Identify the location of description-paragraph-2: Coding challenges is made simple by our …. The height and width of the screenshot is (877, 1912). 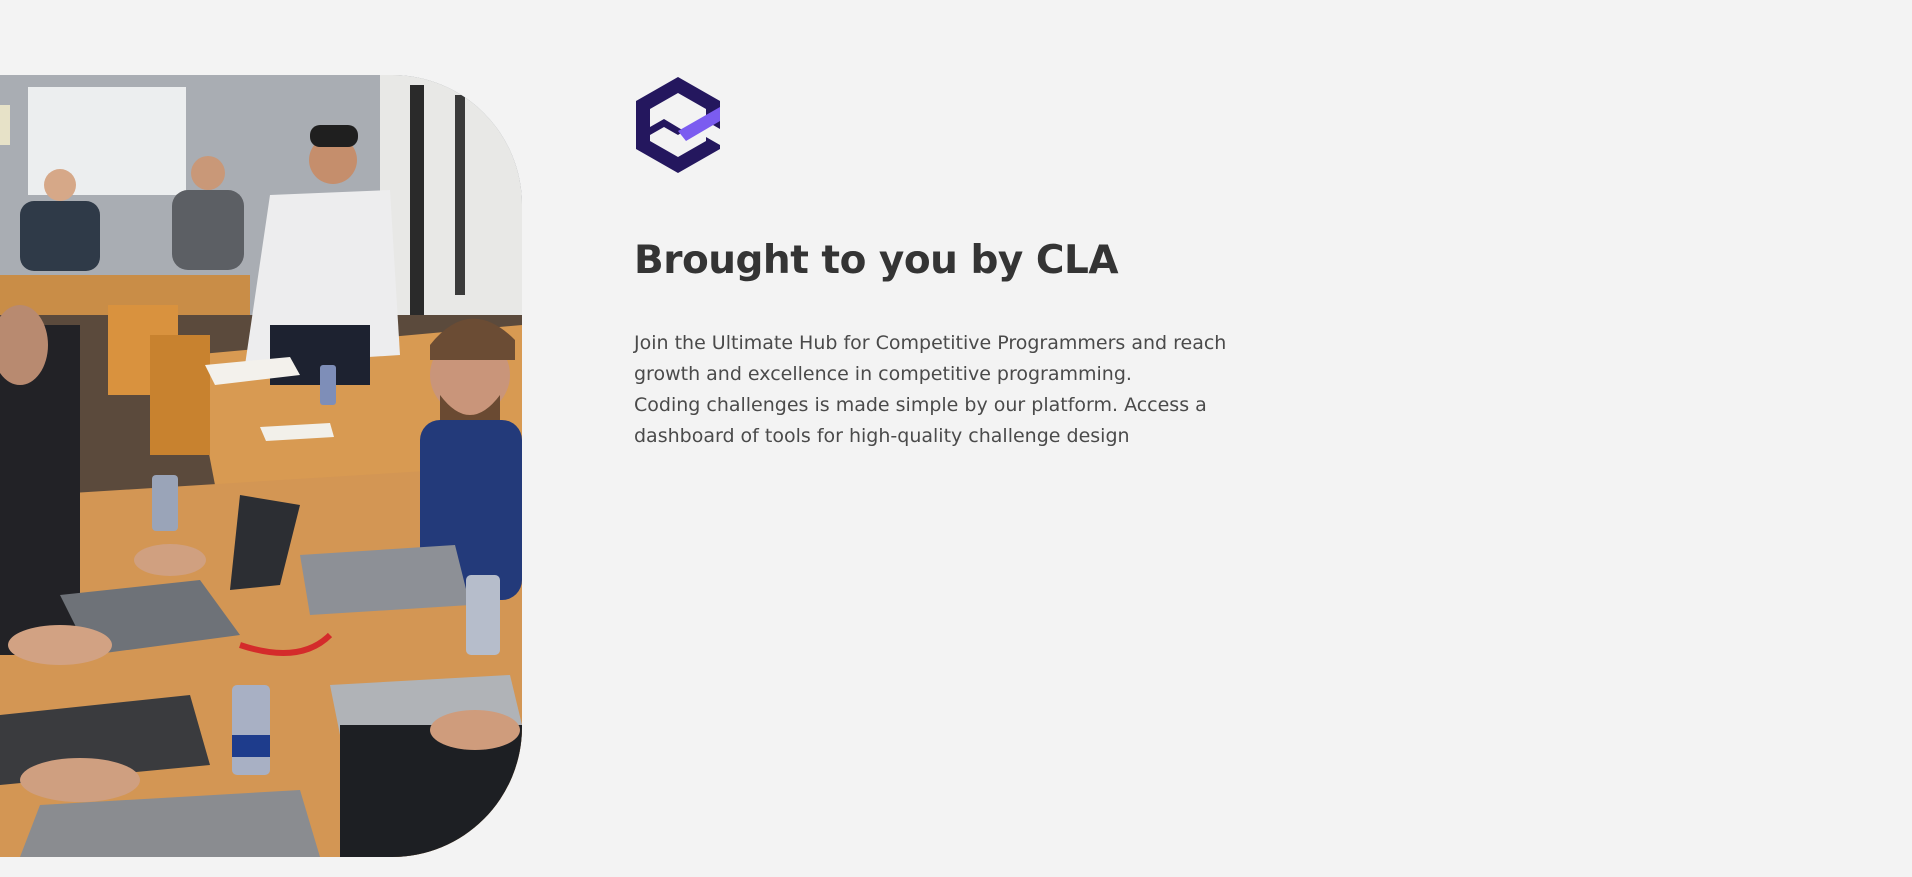
(920, 420).